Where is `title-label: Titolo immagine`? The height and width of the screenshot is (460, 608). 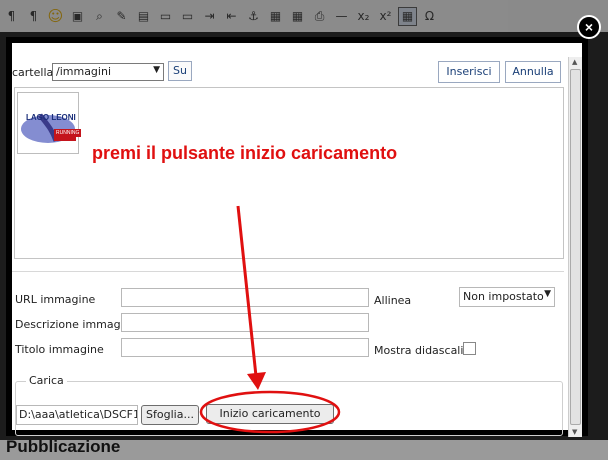 title-label: Titolo immagine is located at coordinates (59, 349).